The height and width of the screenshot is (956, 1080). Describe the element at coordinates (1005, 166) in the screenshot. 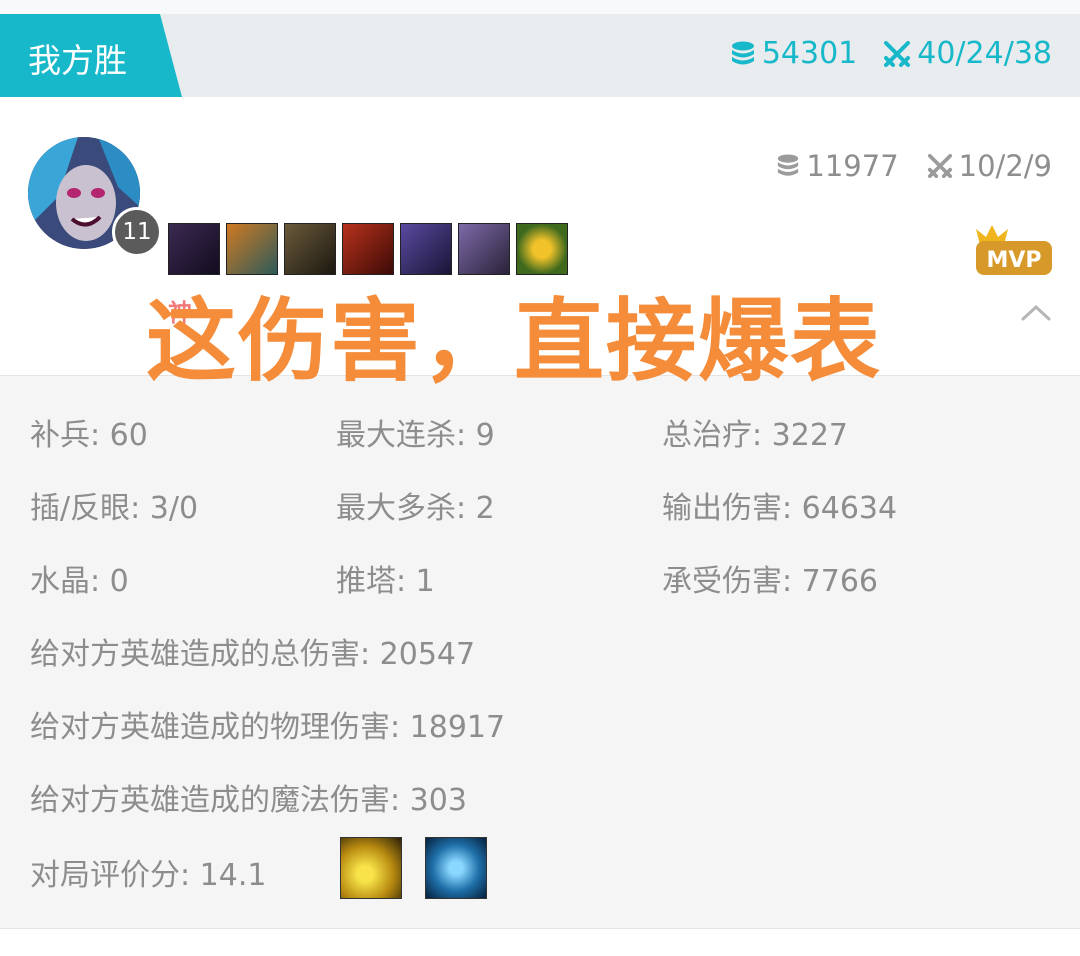

I see `player-kda-value: 10/2/9` at that location.